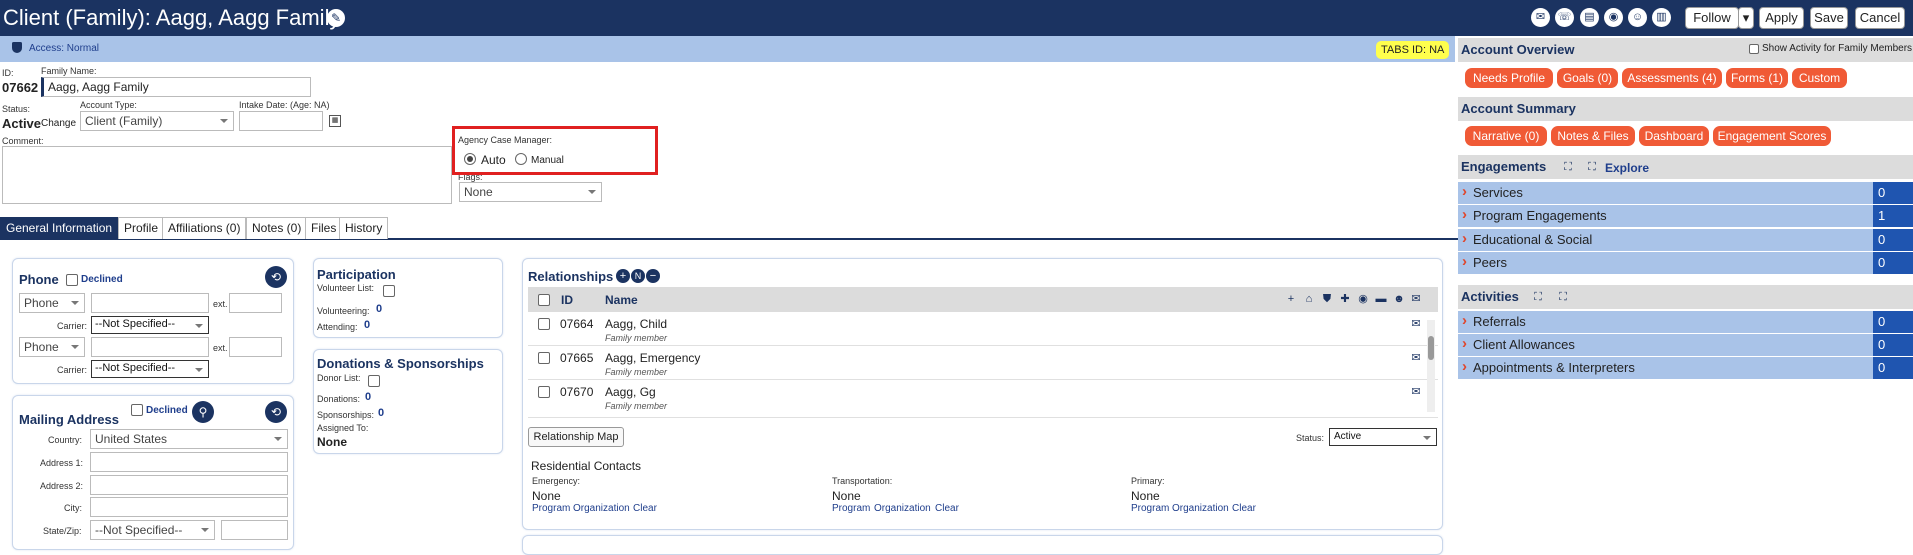 Image resolution: width=1913 pixels, height=555 pixels. Describe the element at coordinates (59, 228) in the screenshot. I see `tab-general-information: General Information` at that location.